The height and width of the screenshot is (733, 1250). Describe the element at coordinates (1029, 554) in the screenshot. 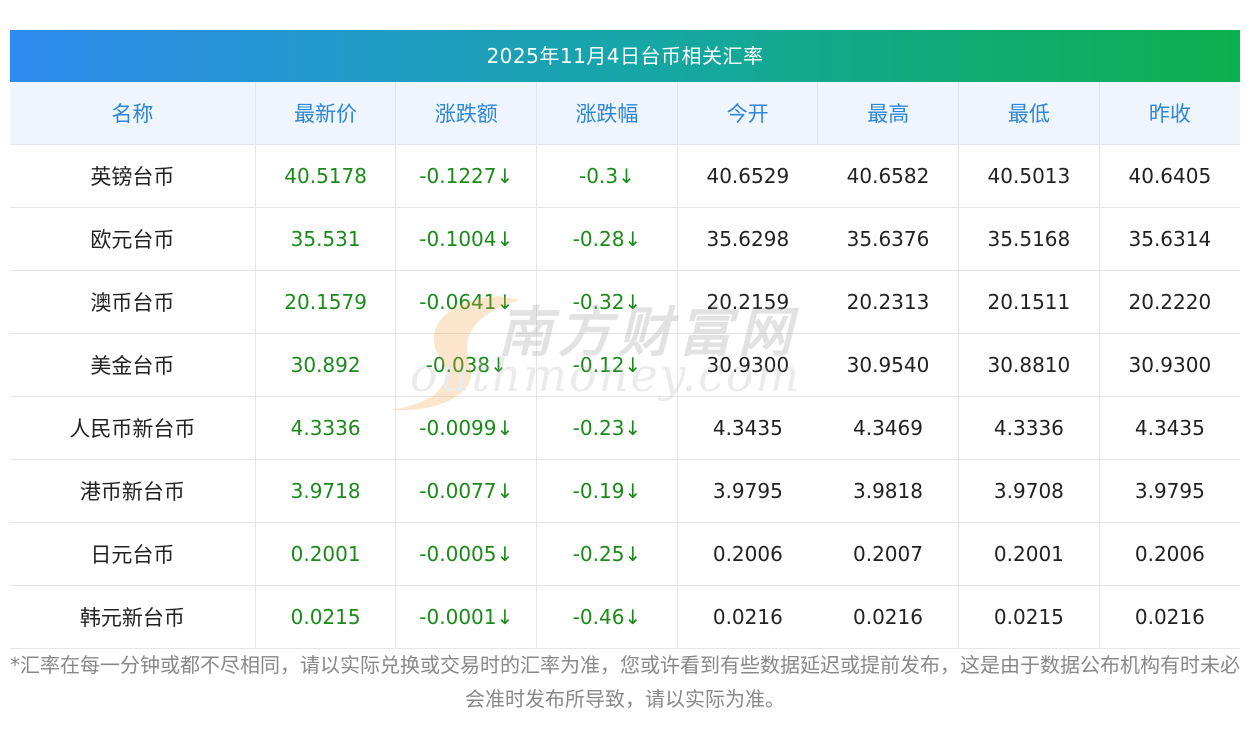

I see `cell-low: 0.2001` at that location.